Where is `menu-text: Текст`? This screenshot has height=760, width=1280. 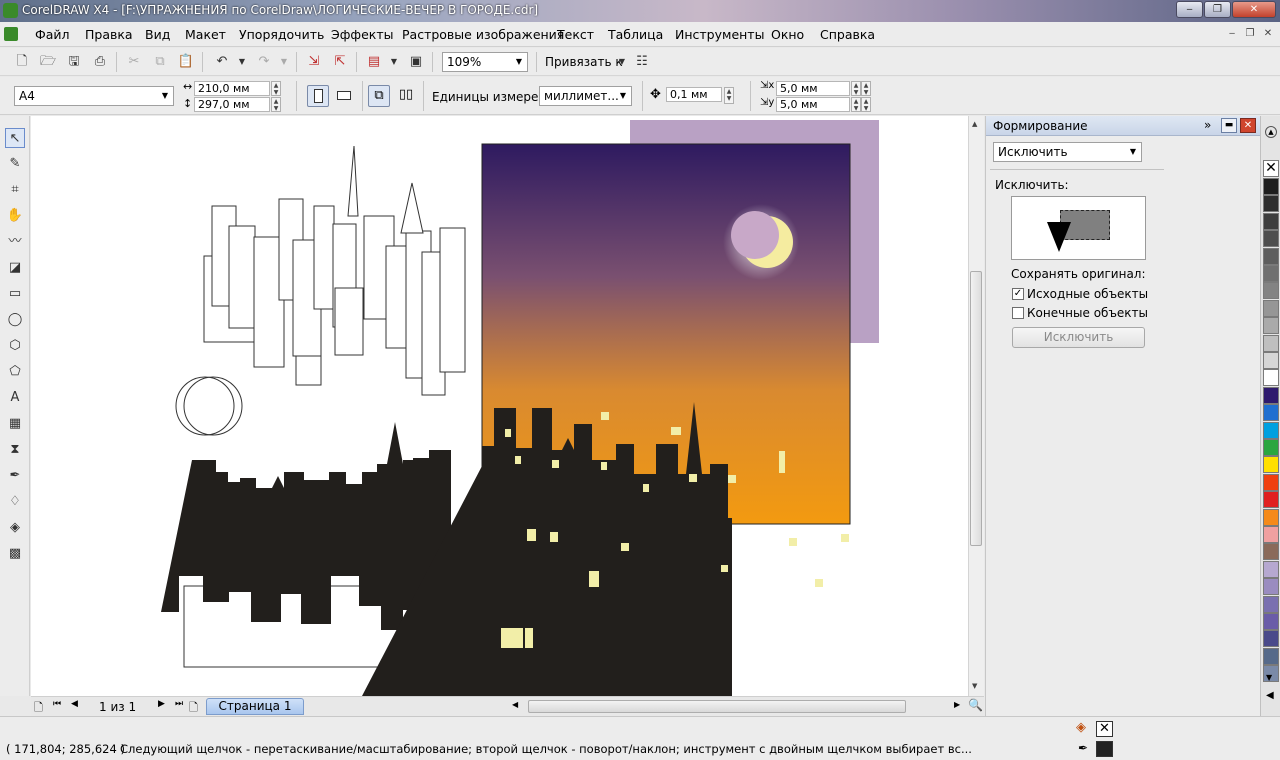
menu-text: Текст is located at coordinates (575, 34).